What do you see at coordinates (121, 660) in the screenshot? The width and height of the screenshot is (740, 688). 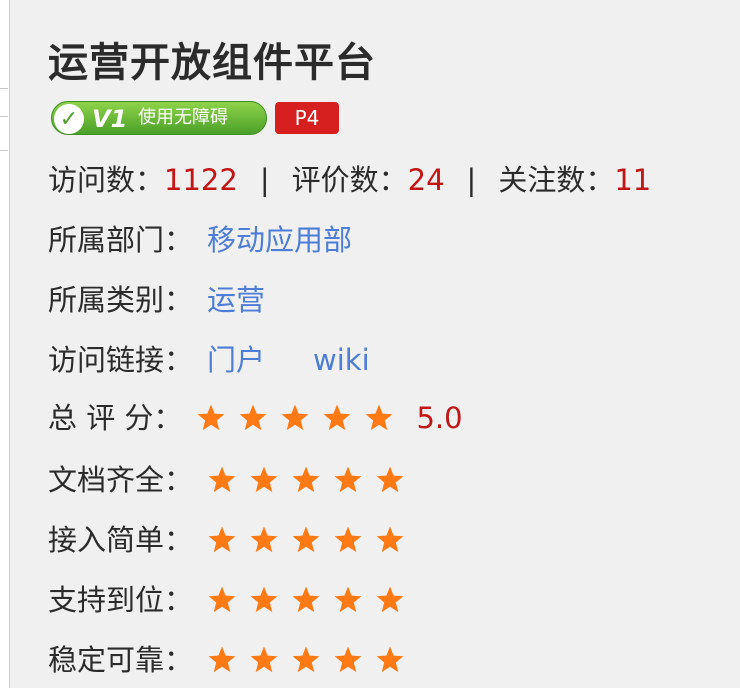 I see `rating-label: 稳定可靠：` at bounding box center [121, 660].